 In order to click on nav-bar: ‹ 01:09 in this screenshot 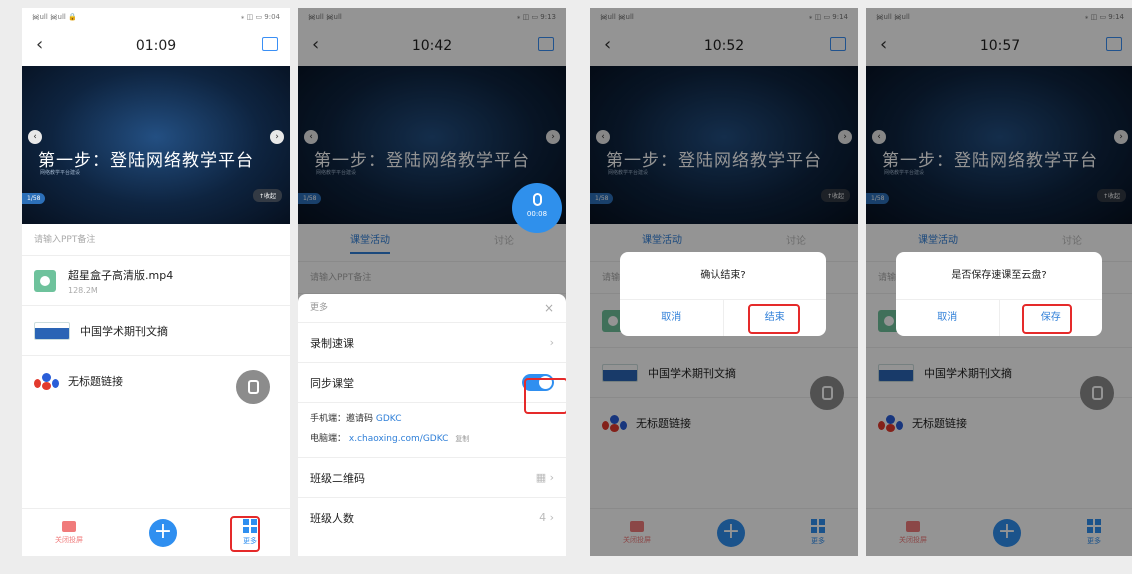, I will do `click(156, 46)`.